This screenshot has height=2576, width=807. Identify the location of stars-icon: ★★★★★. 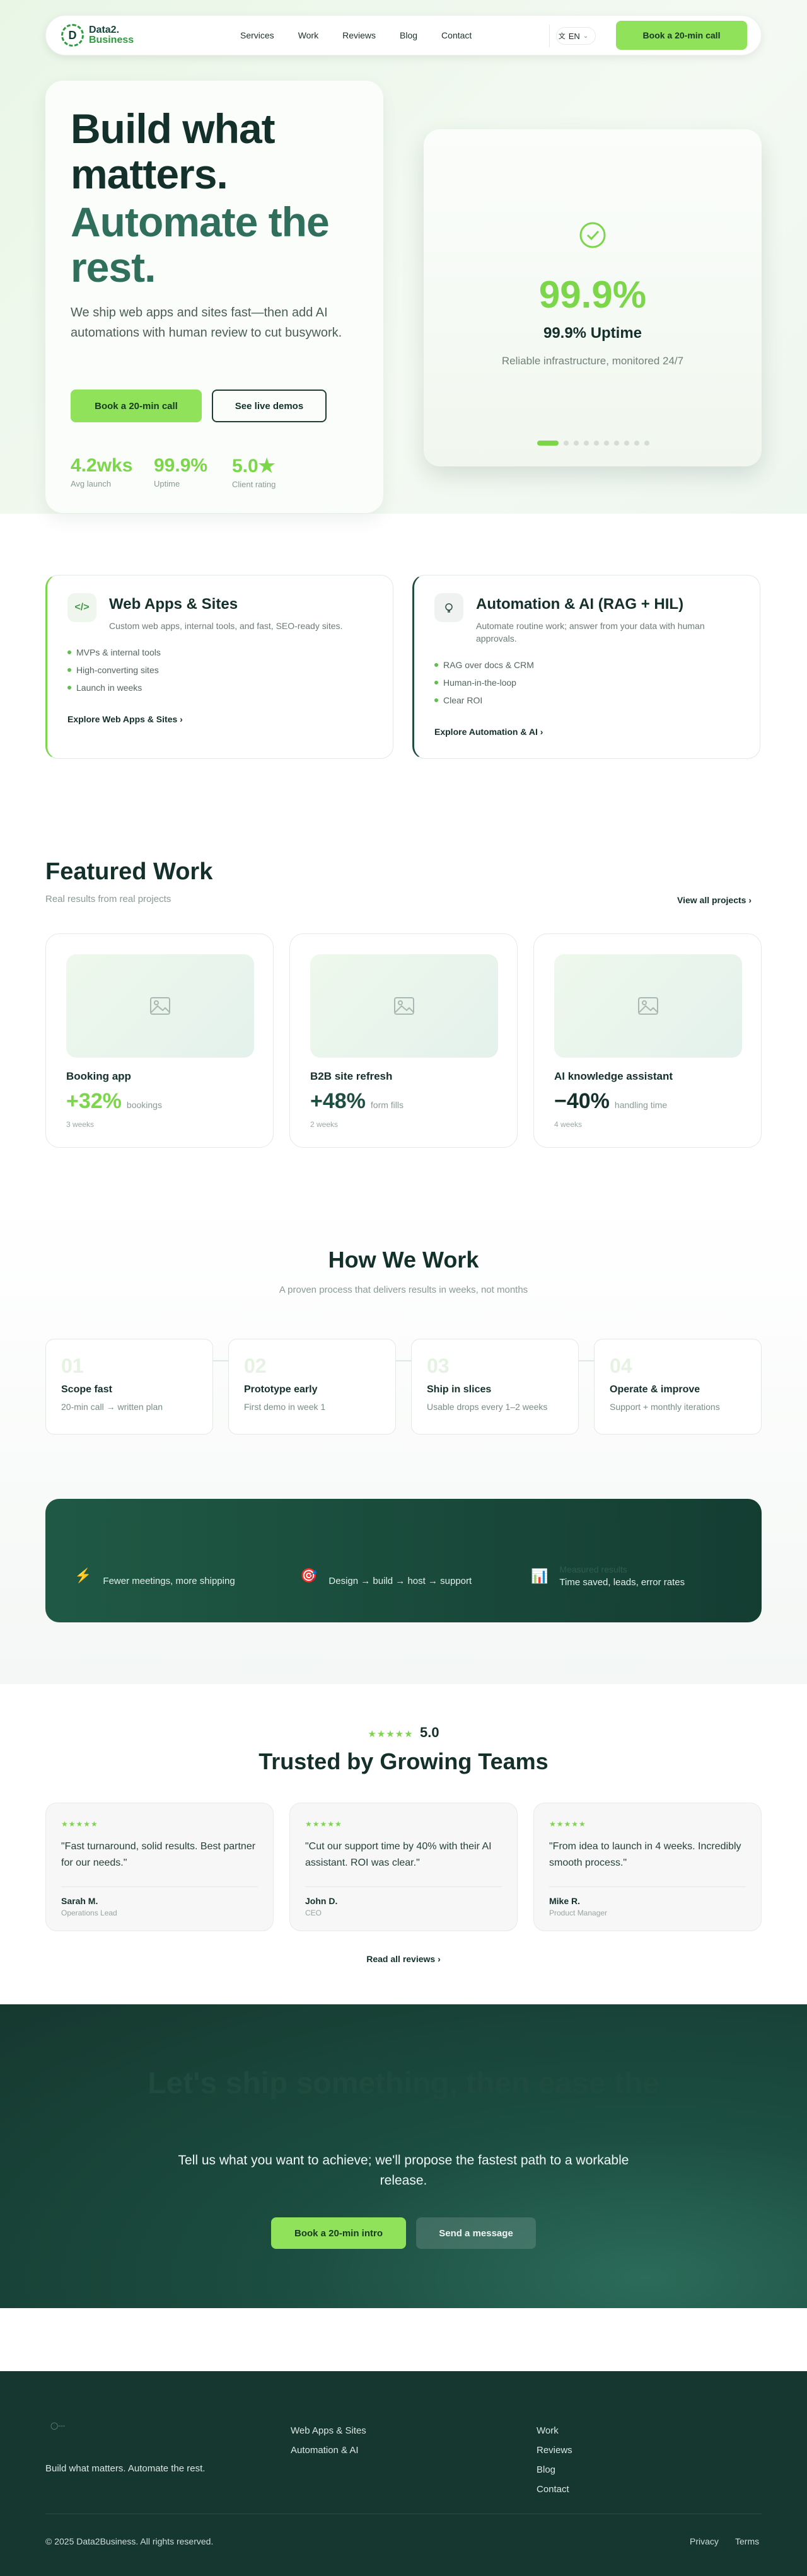
(323, 1824).